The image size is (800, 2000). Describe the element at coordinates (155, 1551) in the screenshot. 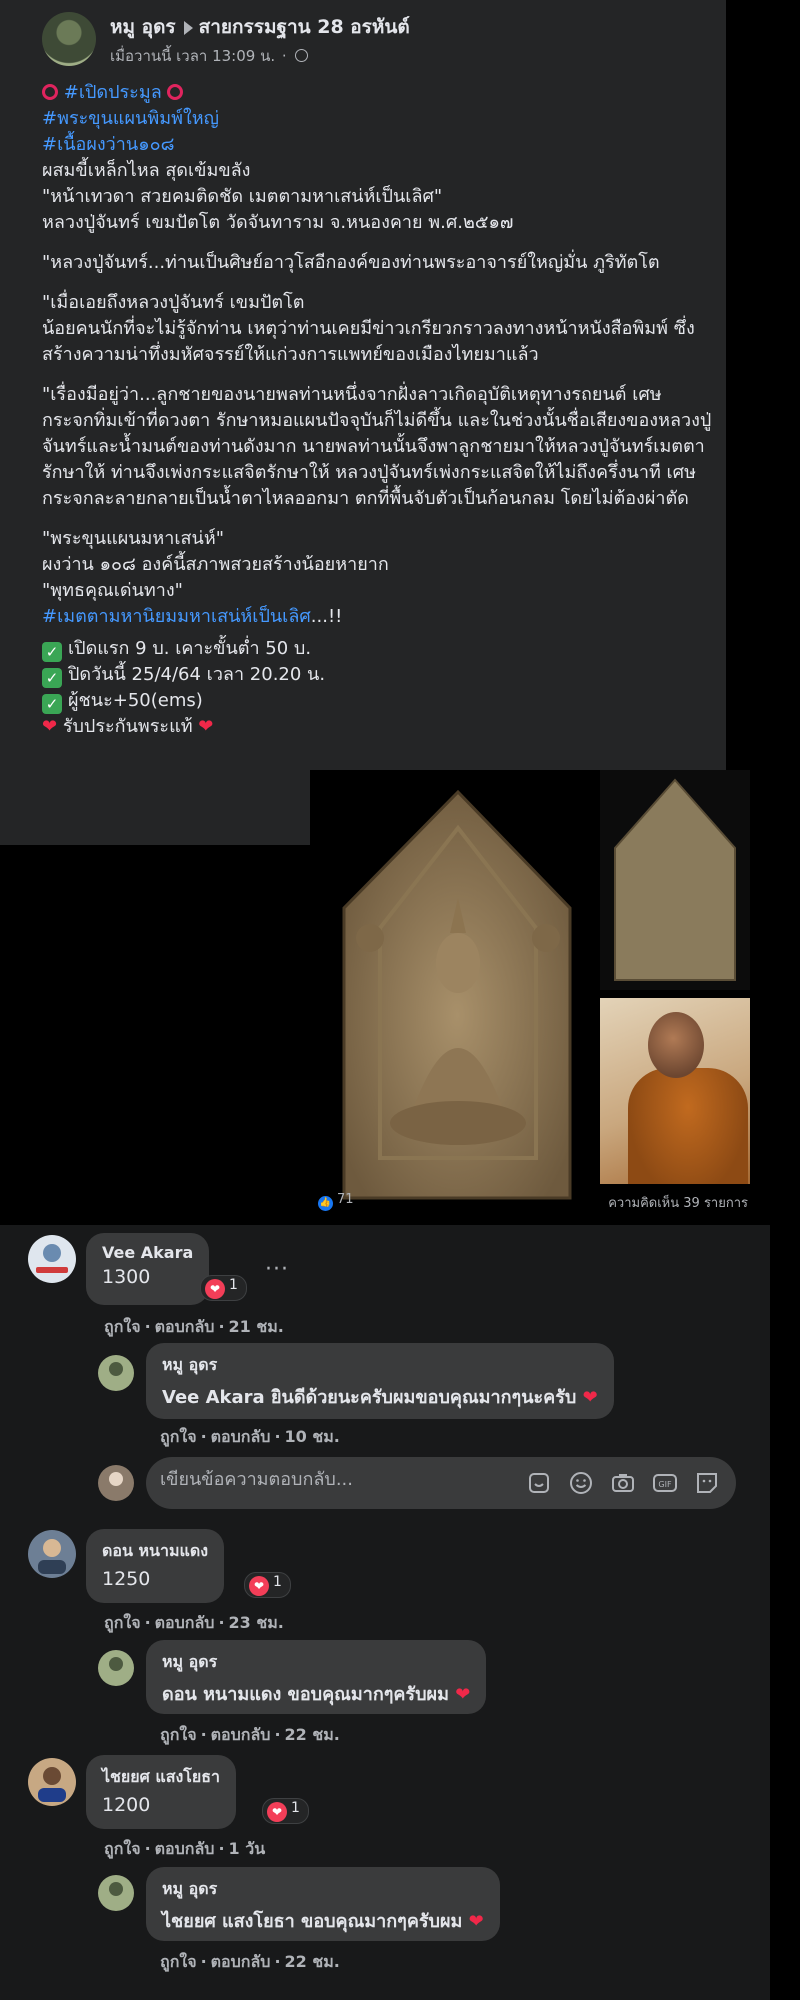

I see `commenter-name: ดอน หนามแดง` at that location.